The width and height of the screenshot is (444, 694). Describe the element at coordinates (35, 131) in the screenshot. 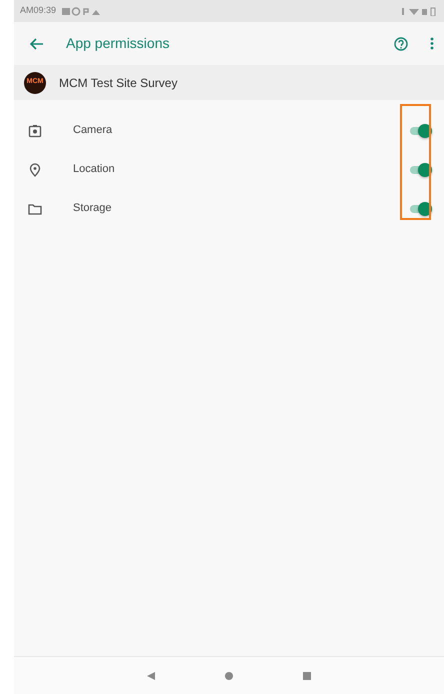

I see `camera-icon` at that location.